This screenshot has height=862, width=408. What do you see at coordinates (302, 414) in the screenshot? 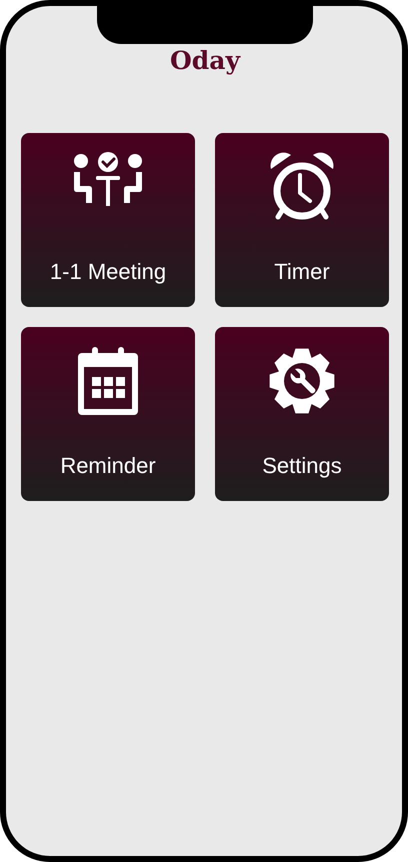
I see `menu-tile: Settings` at bounding box center [302, 414].